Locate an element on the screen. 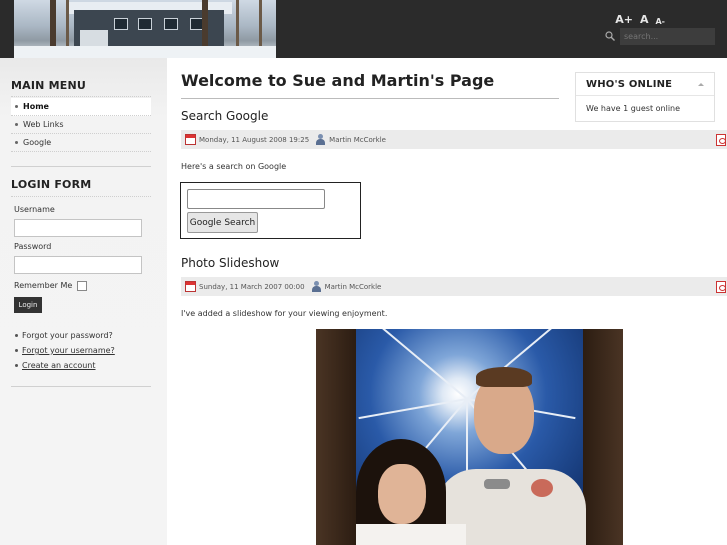 Image resolution: width=727 pixels, height=545 pixels. whos-online-module: WHO'S ONLINE We have 1 guest online is located at coordinates (645, 97).